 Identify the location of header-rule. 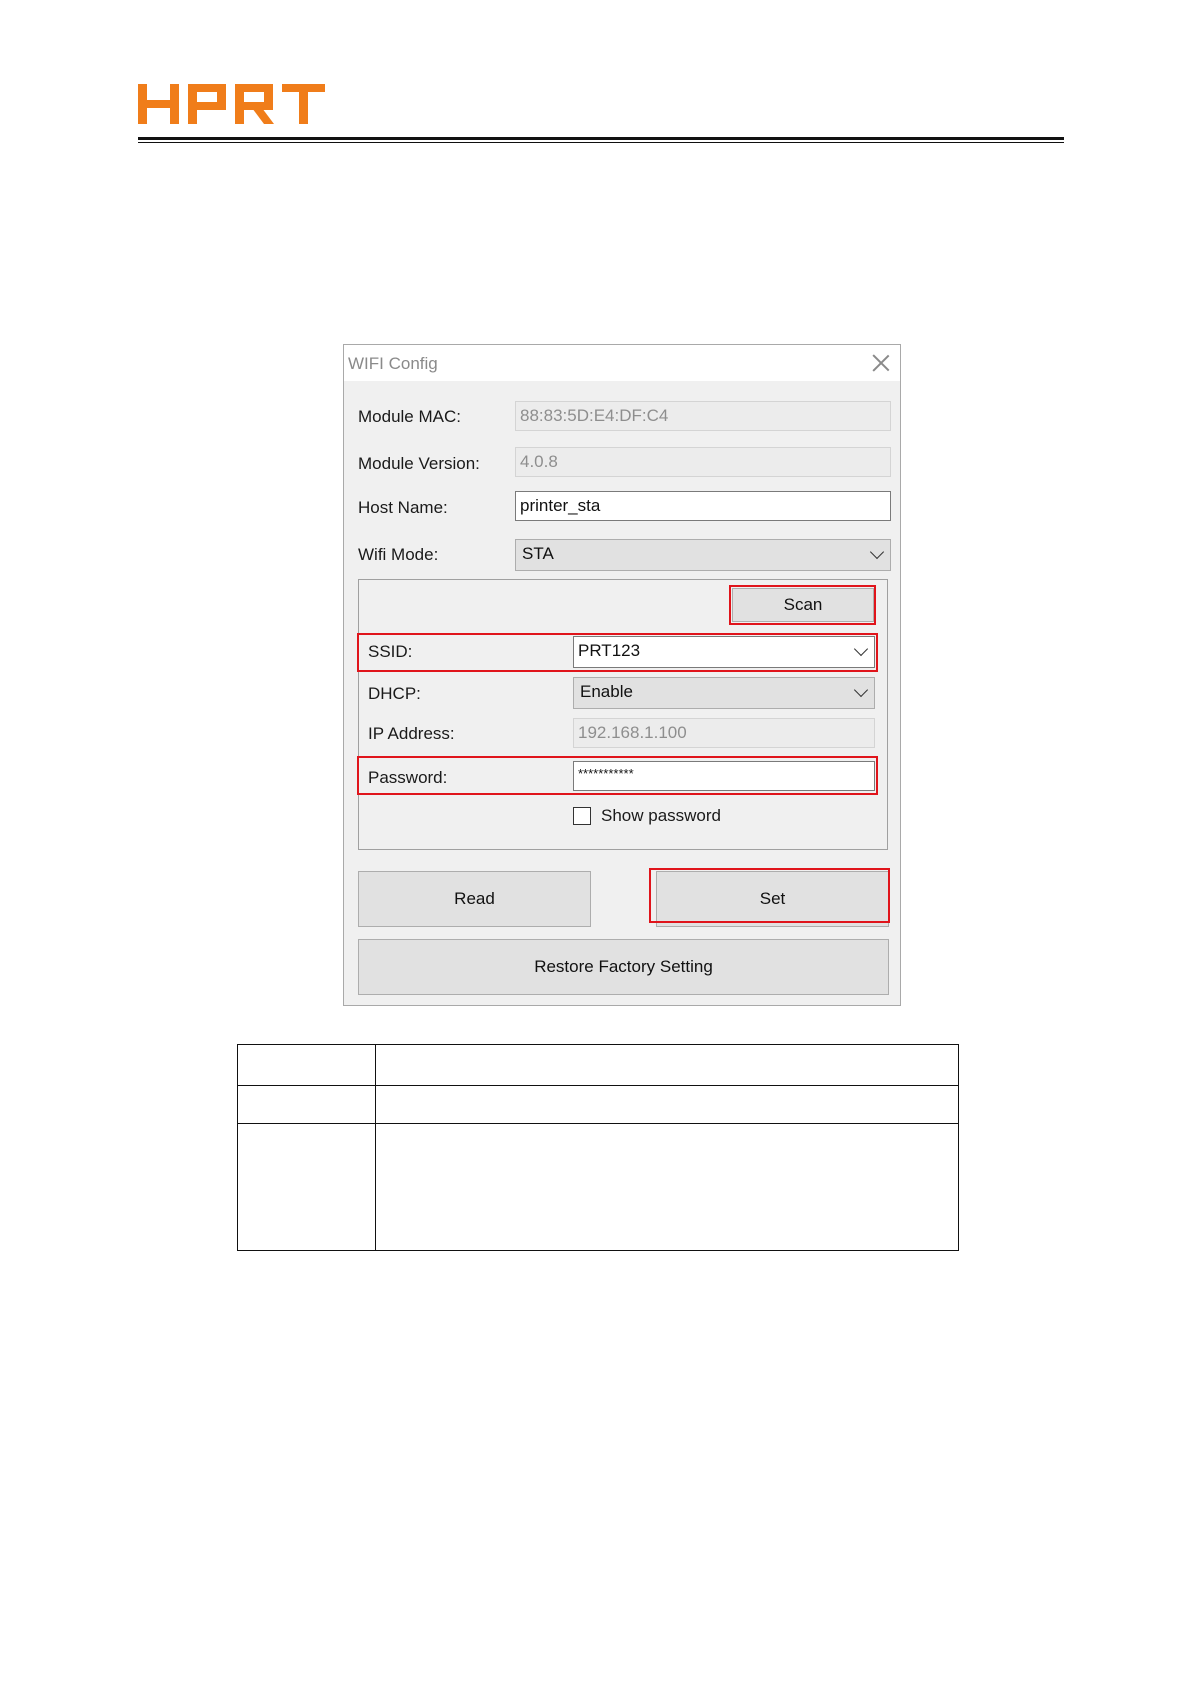
(601, 138).